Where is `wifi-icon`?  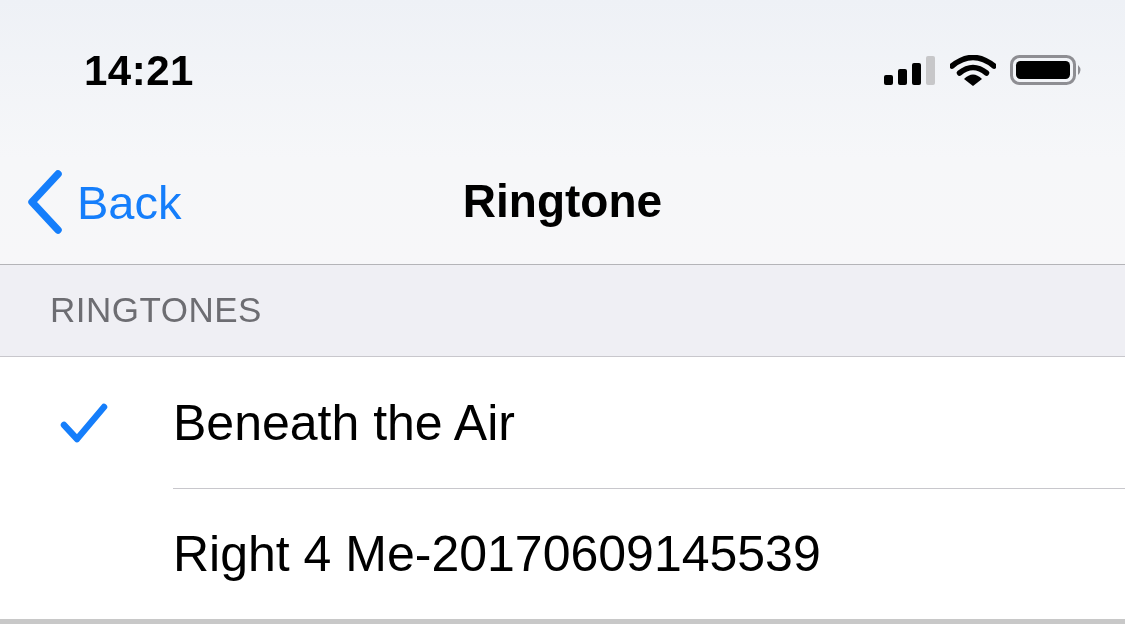 wifi-icon is located at coordinates (973, 70).